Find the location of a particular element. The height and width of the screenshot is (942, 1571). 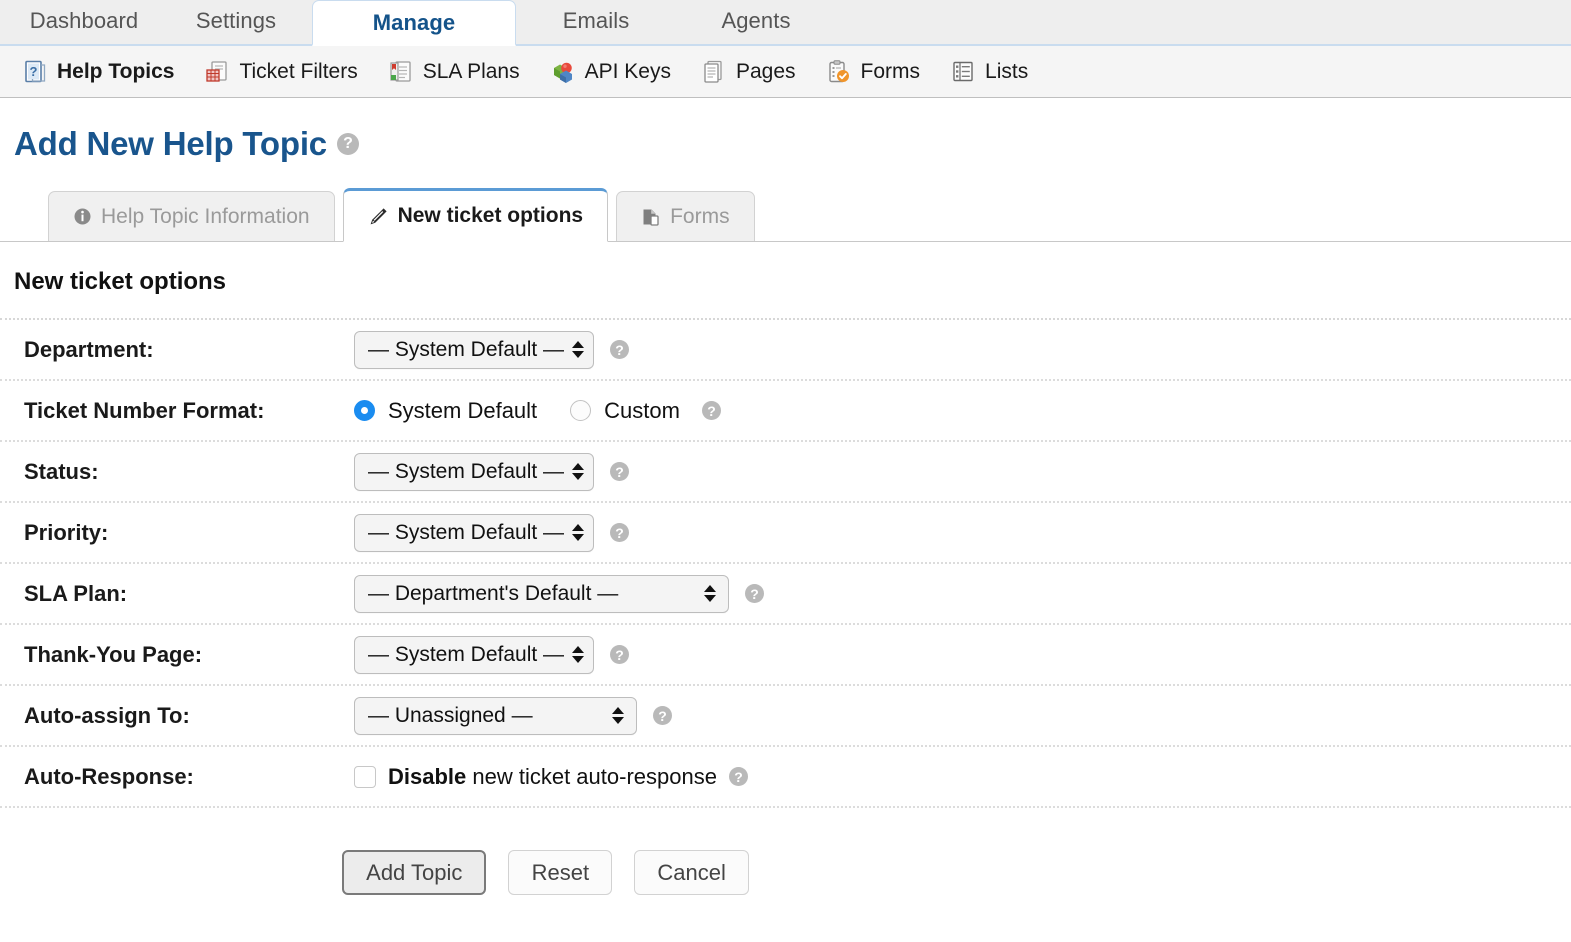

subnav-item-lists: Lists is located at coordinates (989, 72).